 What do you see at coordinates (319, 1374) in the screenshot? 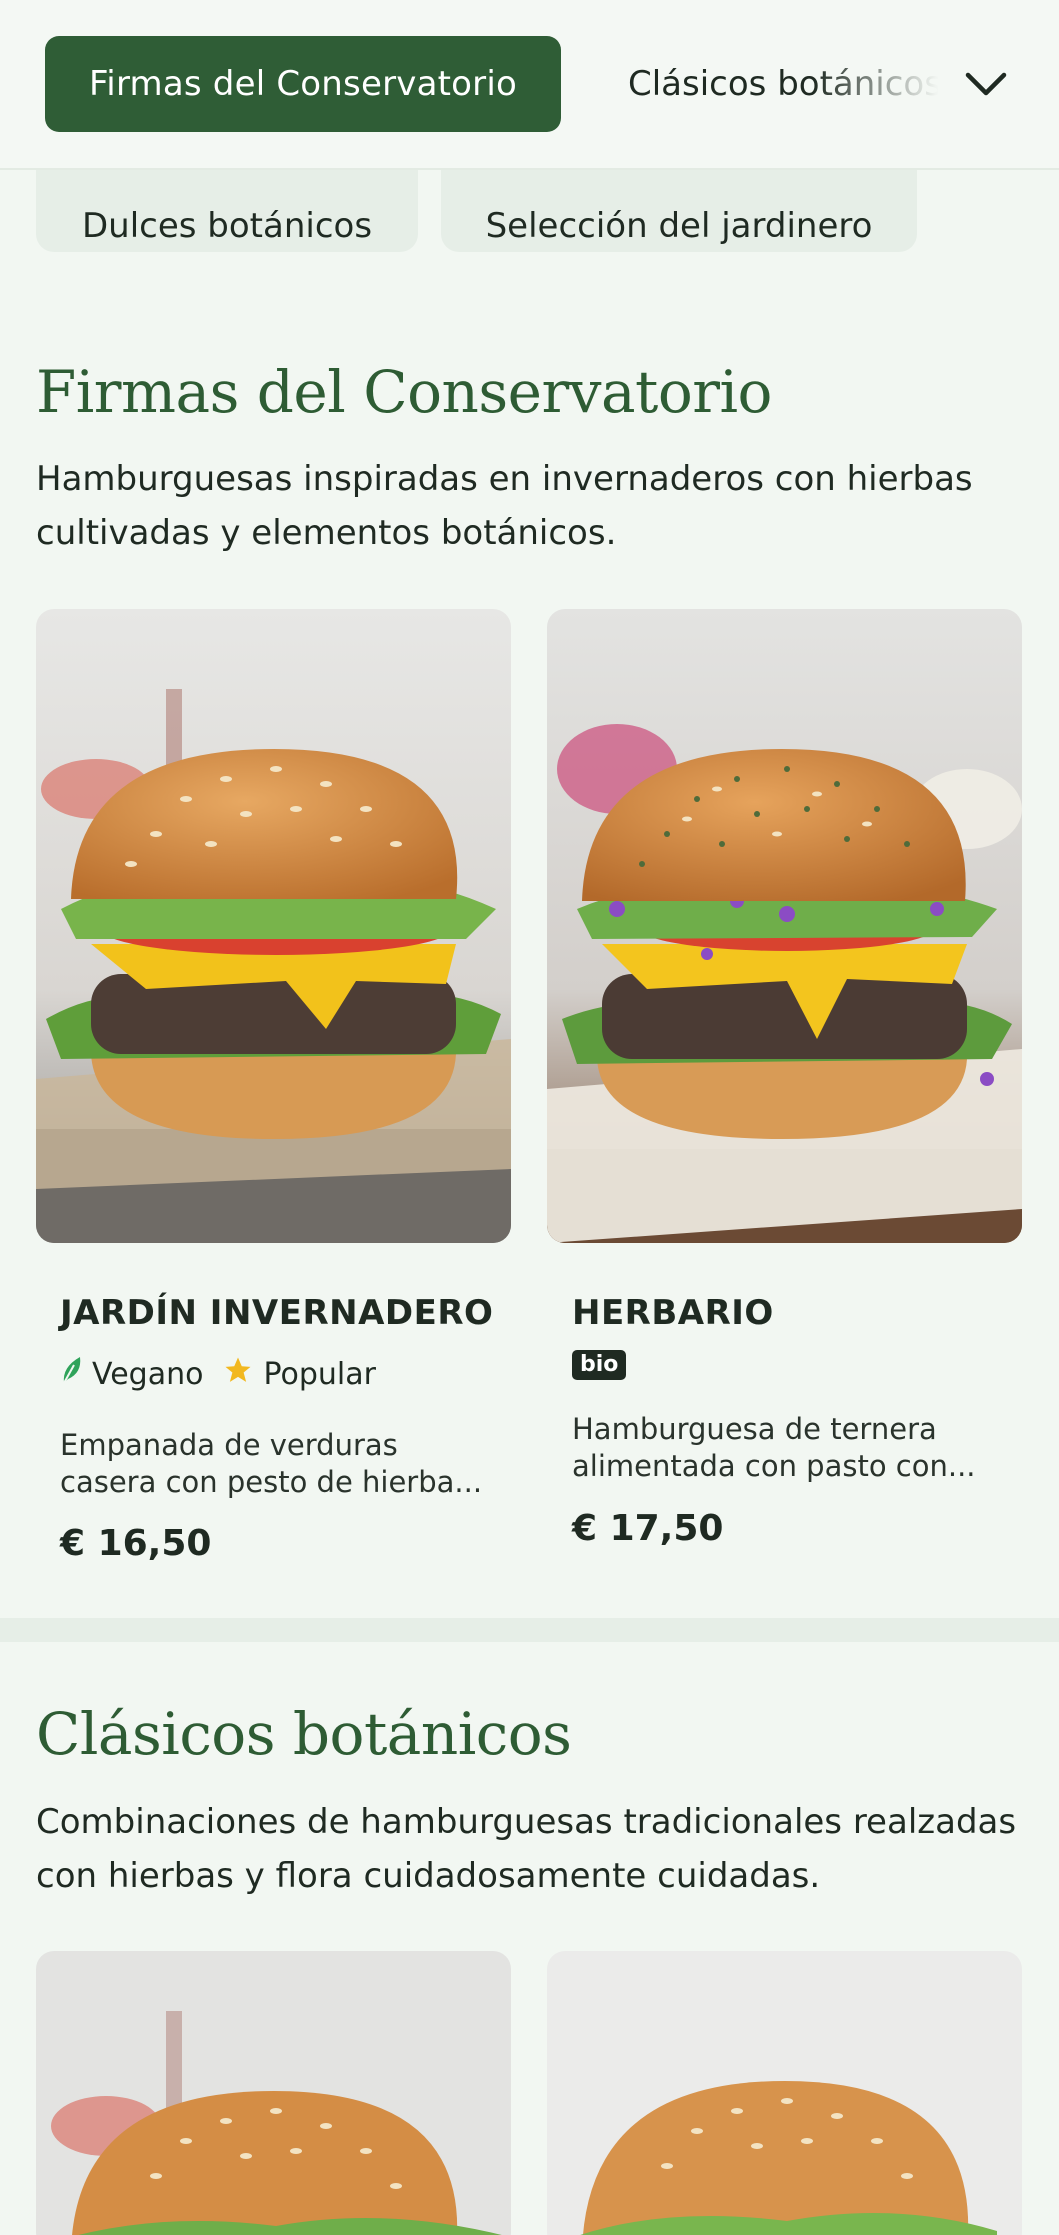
I see `tag-label: Popular` at bounding box center [319, 1374].